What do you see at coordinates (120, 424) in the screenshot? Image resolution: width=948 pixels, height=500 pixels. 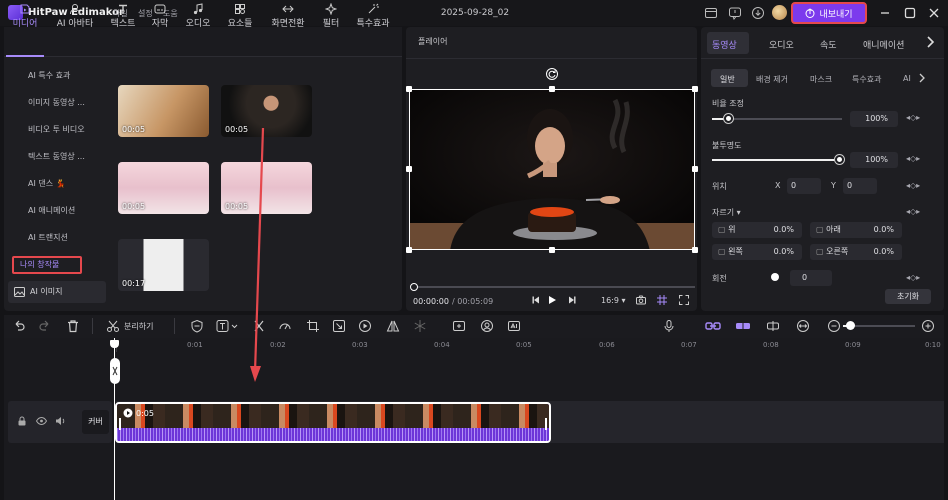 I see `clip-trim-handle-left` at bounding box center [120, 424].